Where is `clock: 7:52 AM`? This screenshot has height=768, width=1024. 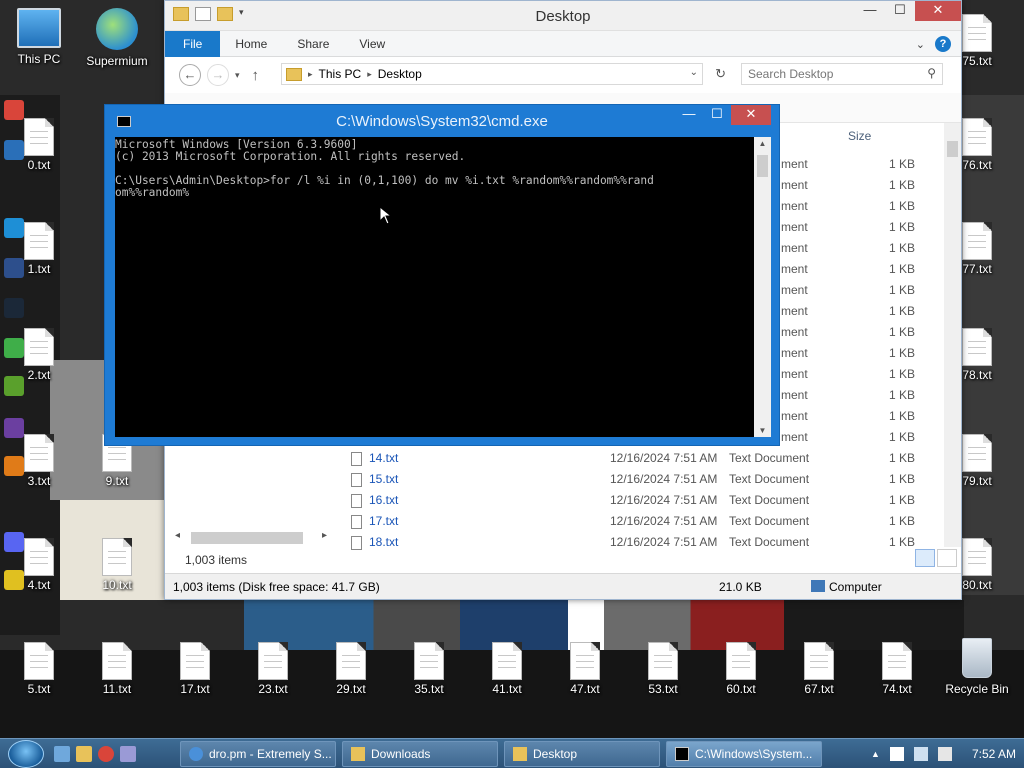
clock: 7:52 AM is located at coordinates (994, 754).